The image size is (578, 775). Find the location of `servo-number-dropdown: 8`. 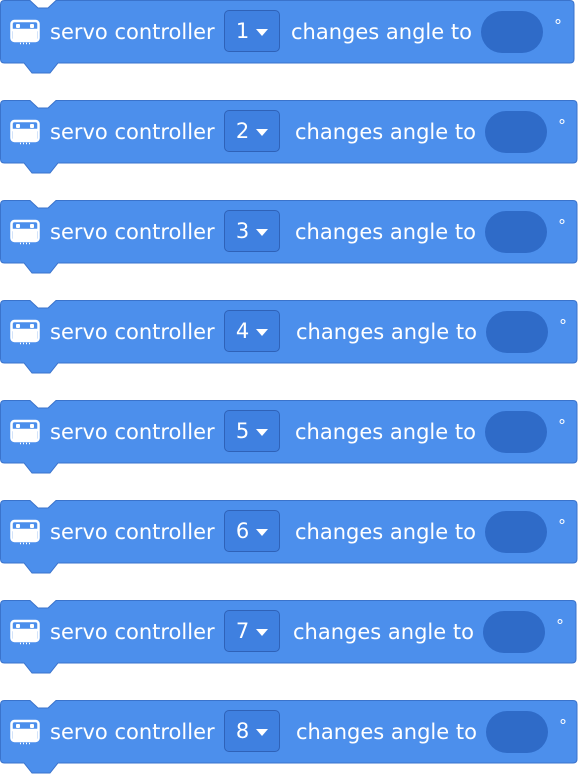

servo-number-dropdown: 8 is located at coordinates (252, 731).